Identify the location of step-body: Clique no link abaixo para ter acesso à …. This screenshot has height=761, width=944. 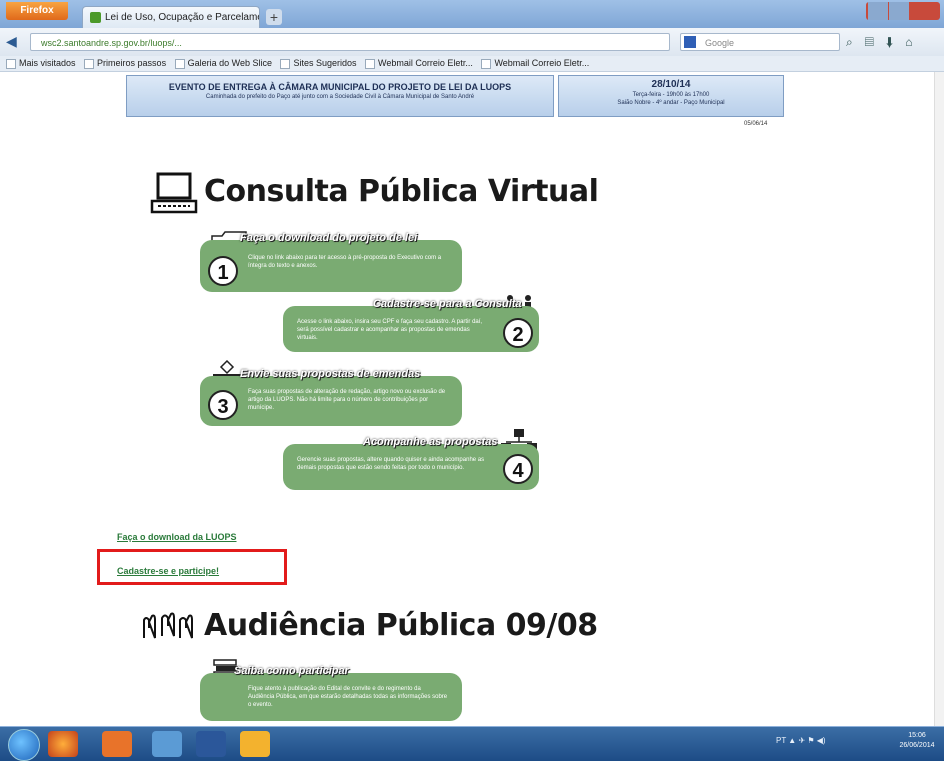
(345, 262).